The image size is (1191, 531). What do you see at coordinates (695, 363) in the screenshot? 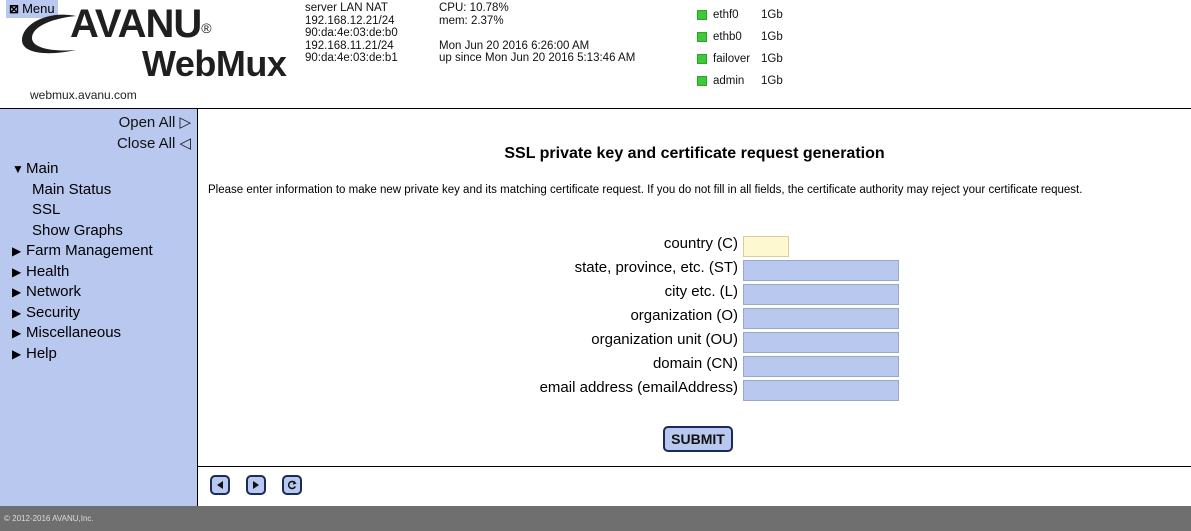
I see `domain-label: domain (CN)` at bounding box center [695, 363].